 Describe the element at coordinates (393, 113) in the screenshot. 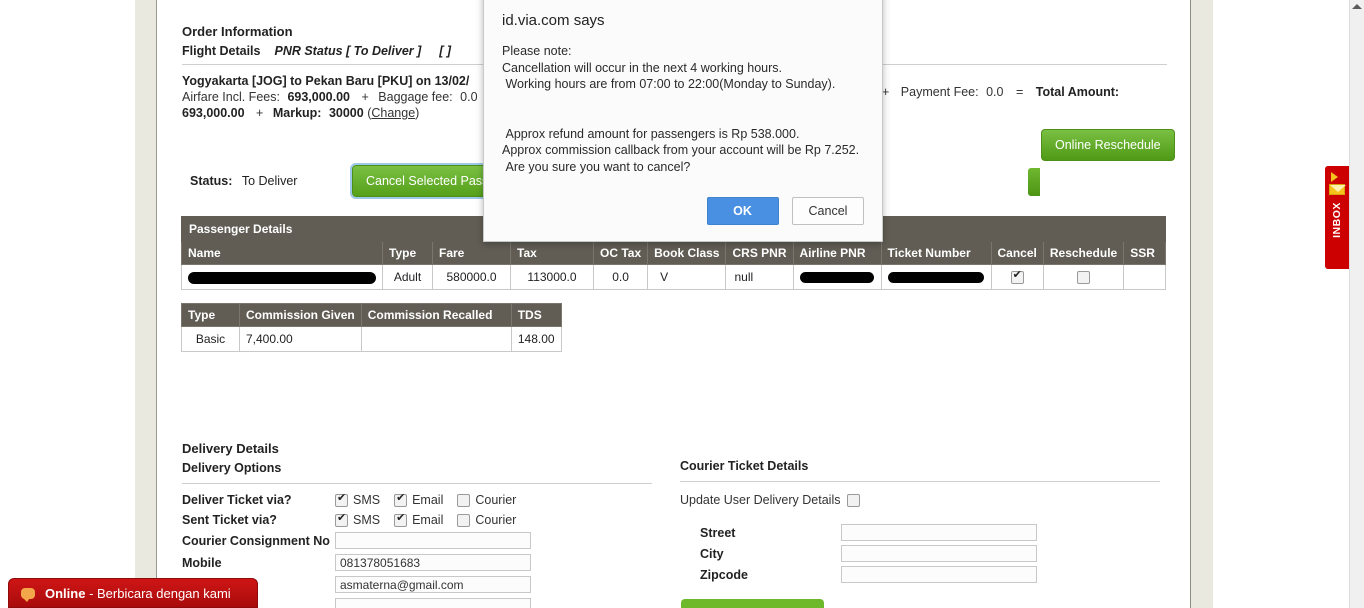

I see `change-markup-link: Change` at that location.